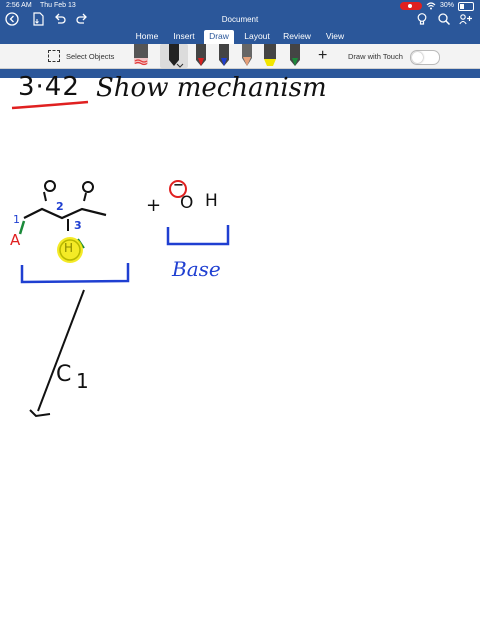 Image resolution: width=480 pixels, height=640 pixels. I want to click on select-objects-label: Select Objects, so click(90, 56).